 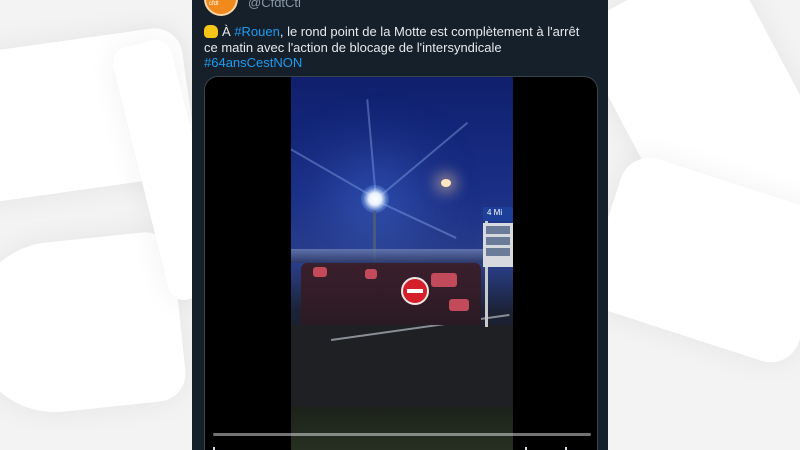 I want to click on street-light, so click(x=375, y=199).